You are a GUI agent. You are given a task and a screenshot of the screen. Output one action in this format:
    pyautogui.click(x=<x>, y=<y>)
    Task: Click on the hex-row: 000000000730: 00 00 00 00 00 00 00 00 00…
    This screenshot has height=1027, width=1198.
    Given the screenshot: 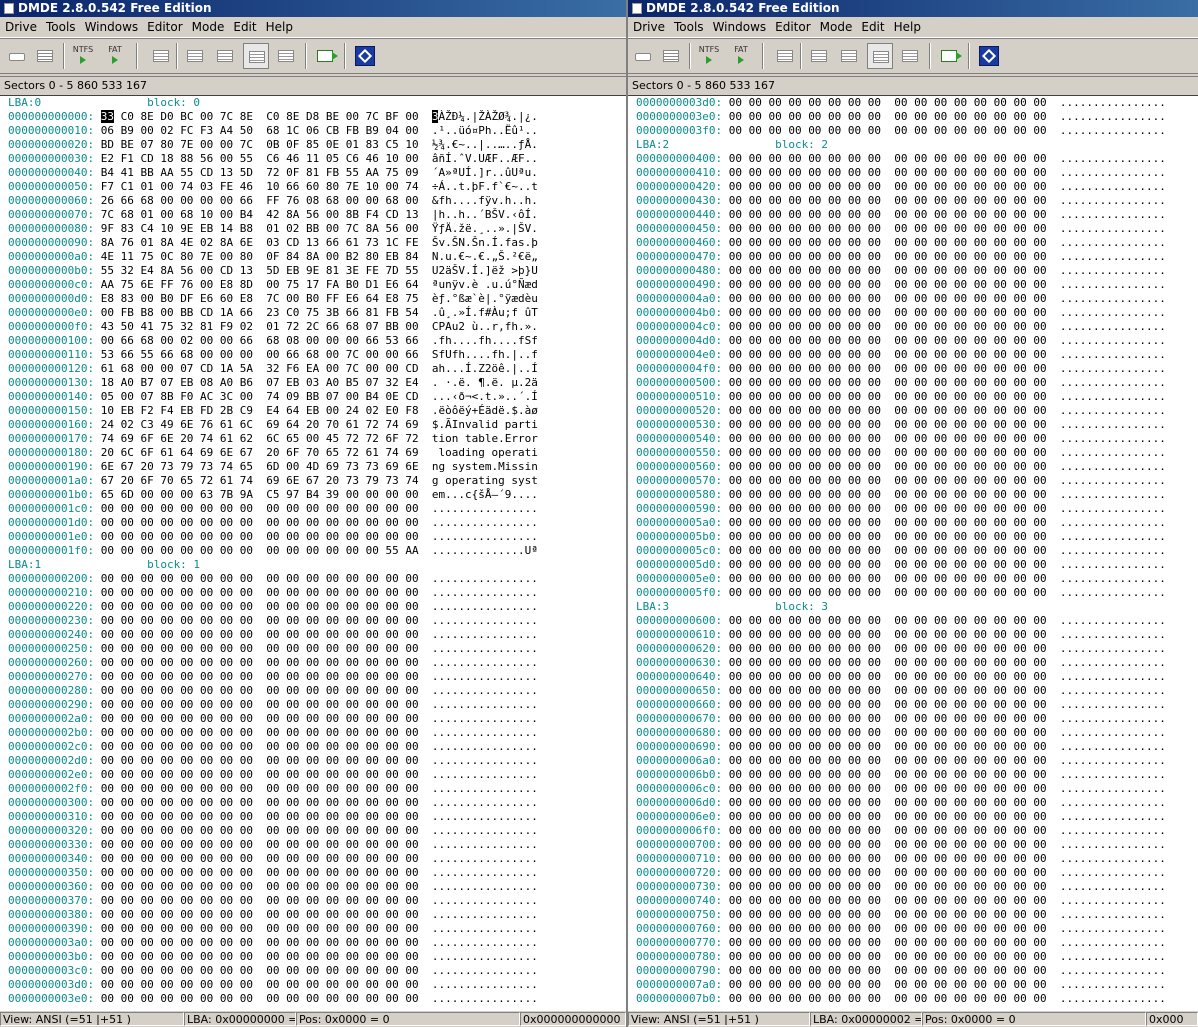 What is the action you would take?
    pyautogui.click(x=901, y=887)
    